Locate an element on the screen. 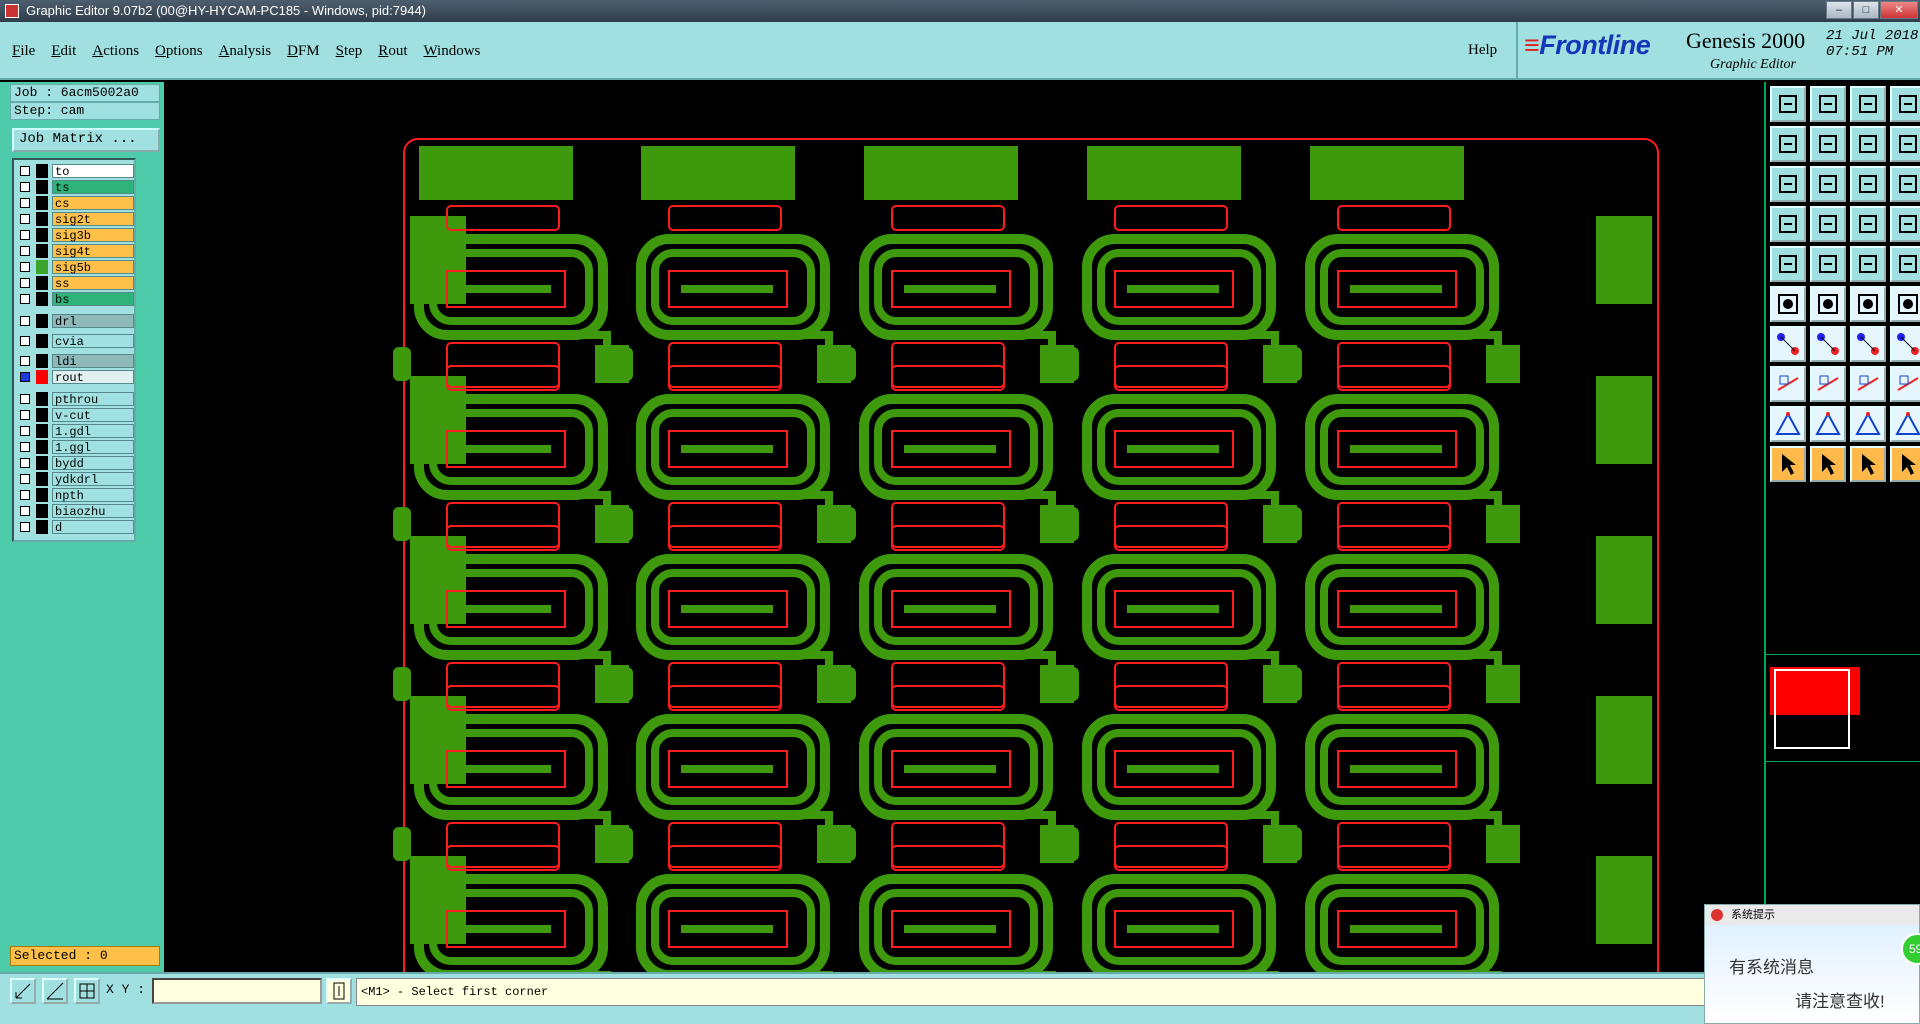  diagonal-icon is located at coordinates (1828, 344).